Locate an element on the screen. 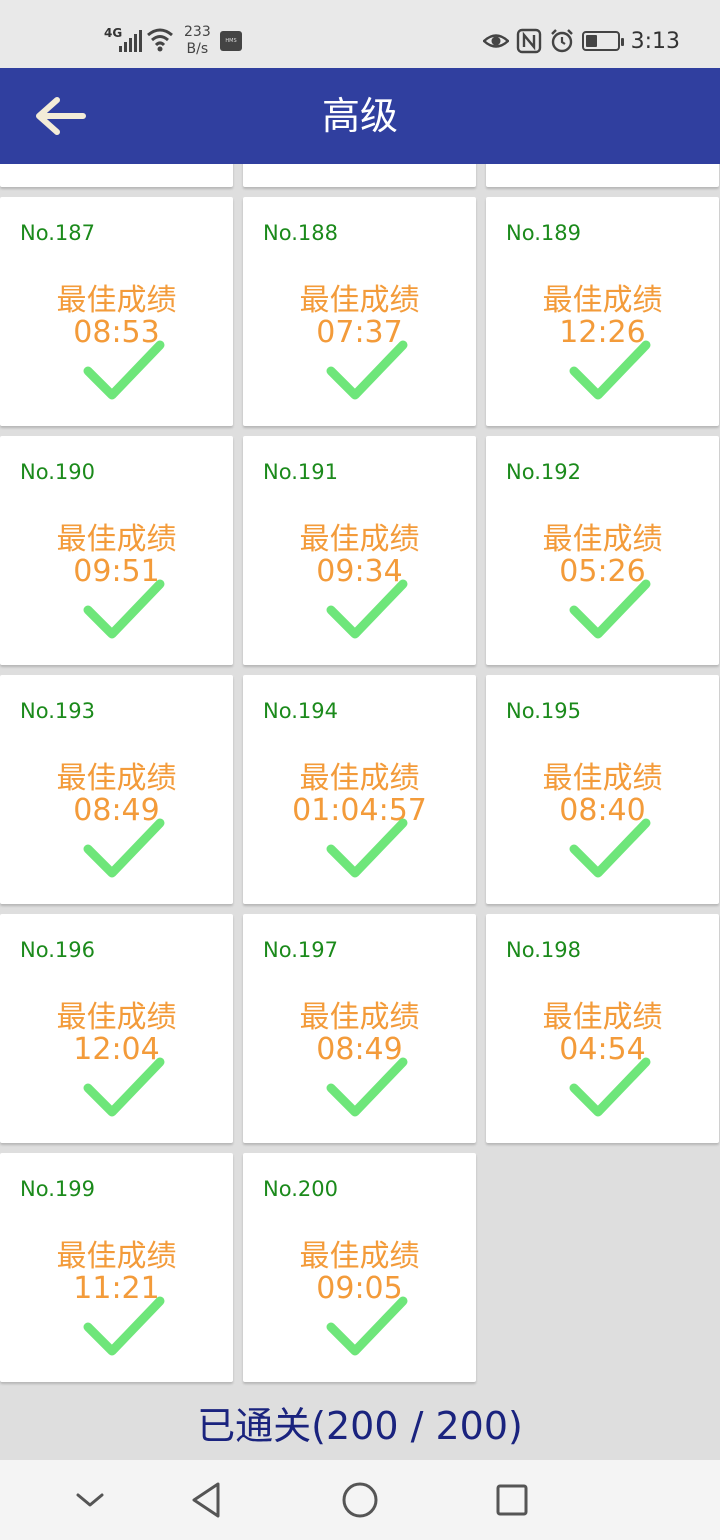 The height and width of the screenshot is (1540, 720). recents-square-icon is located at coordinates (512, 1500).